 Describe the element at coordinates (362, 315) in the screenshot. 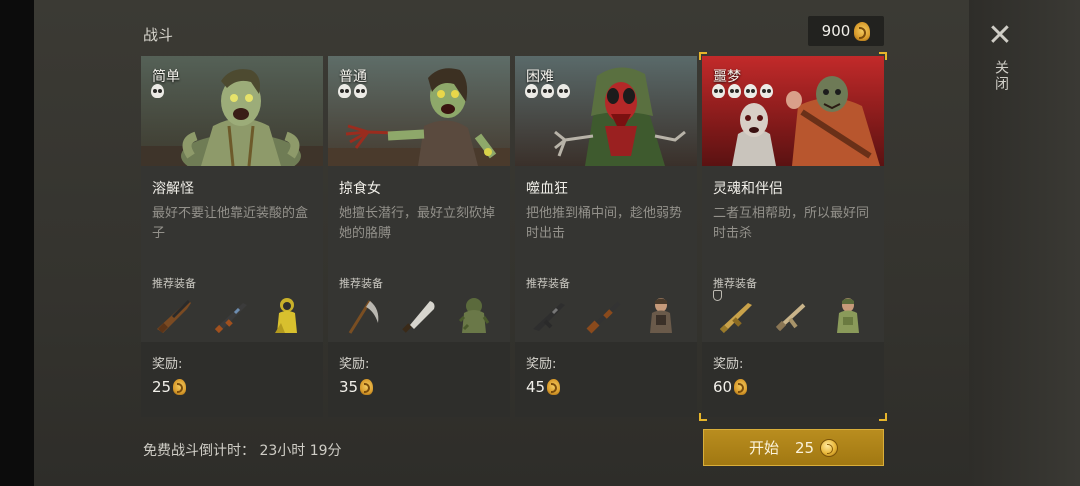

I see `scythe-icon` at that location.